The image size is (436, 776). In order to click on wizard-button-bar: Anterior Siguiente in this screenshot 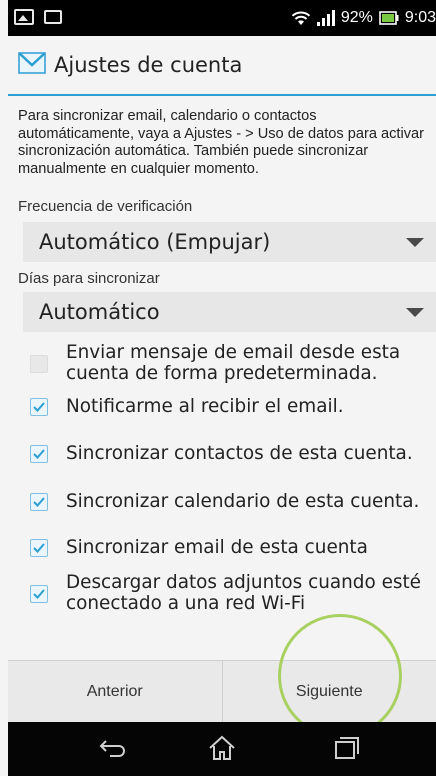, I will do `click(222, 691)`.